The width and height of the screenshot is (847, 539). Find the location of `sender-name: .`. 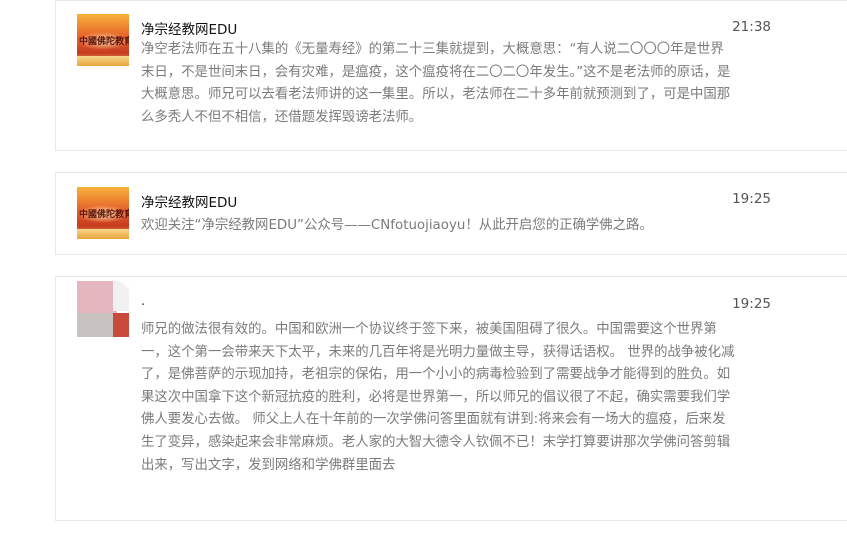

sender-name: . is located at coordinates (143, 301).